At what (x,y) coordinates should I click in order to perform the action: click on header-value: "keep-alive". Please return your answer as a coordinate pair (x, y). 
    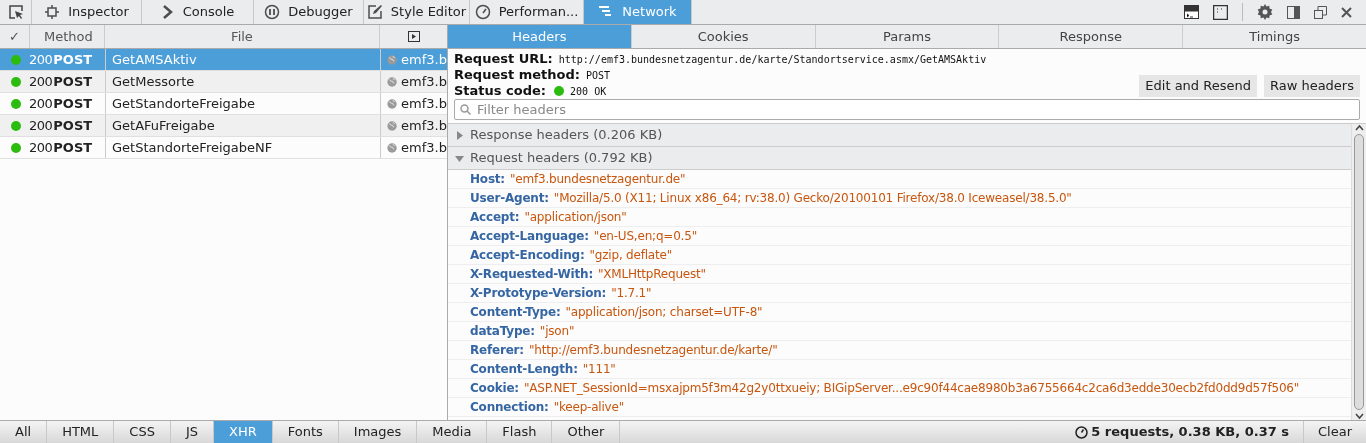
    Looking at the image, I should click on (588, 407).